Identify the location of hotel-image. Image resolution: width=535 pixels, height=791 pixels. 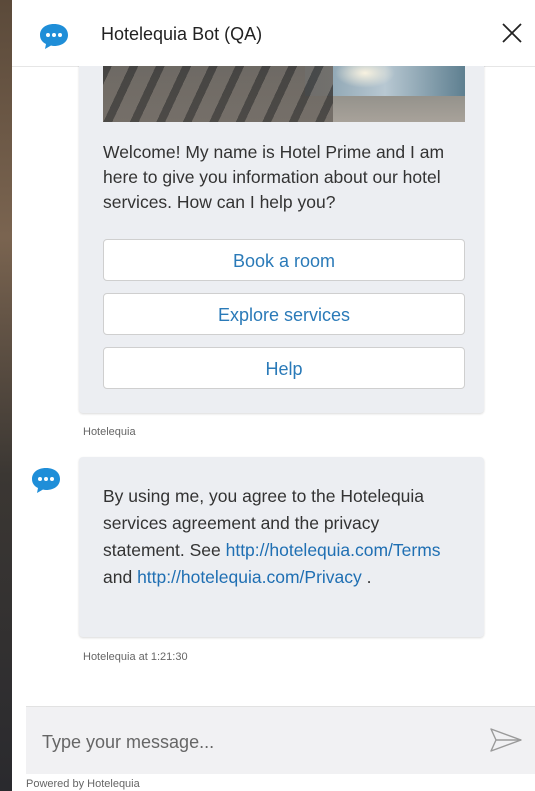
(284, 94).